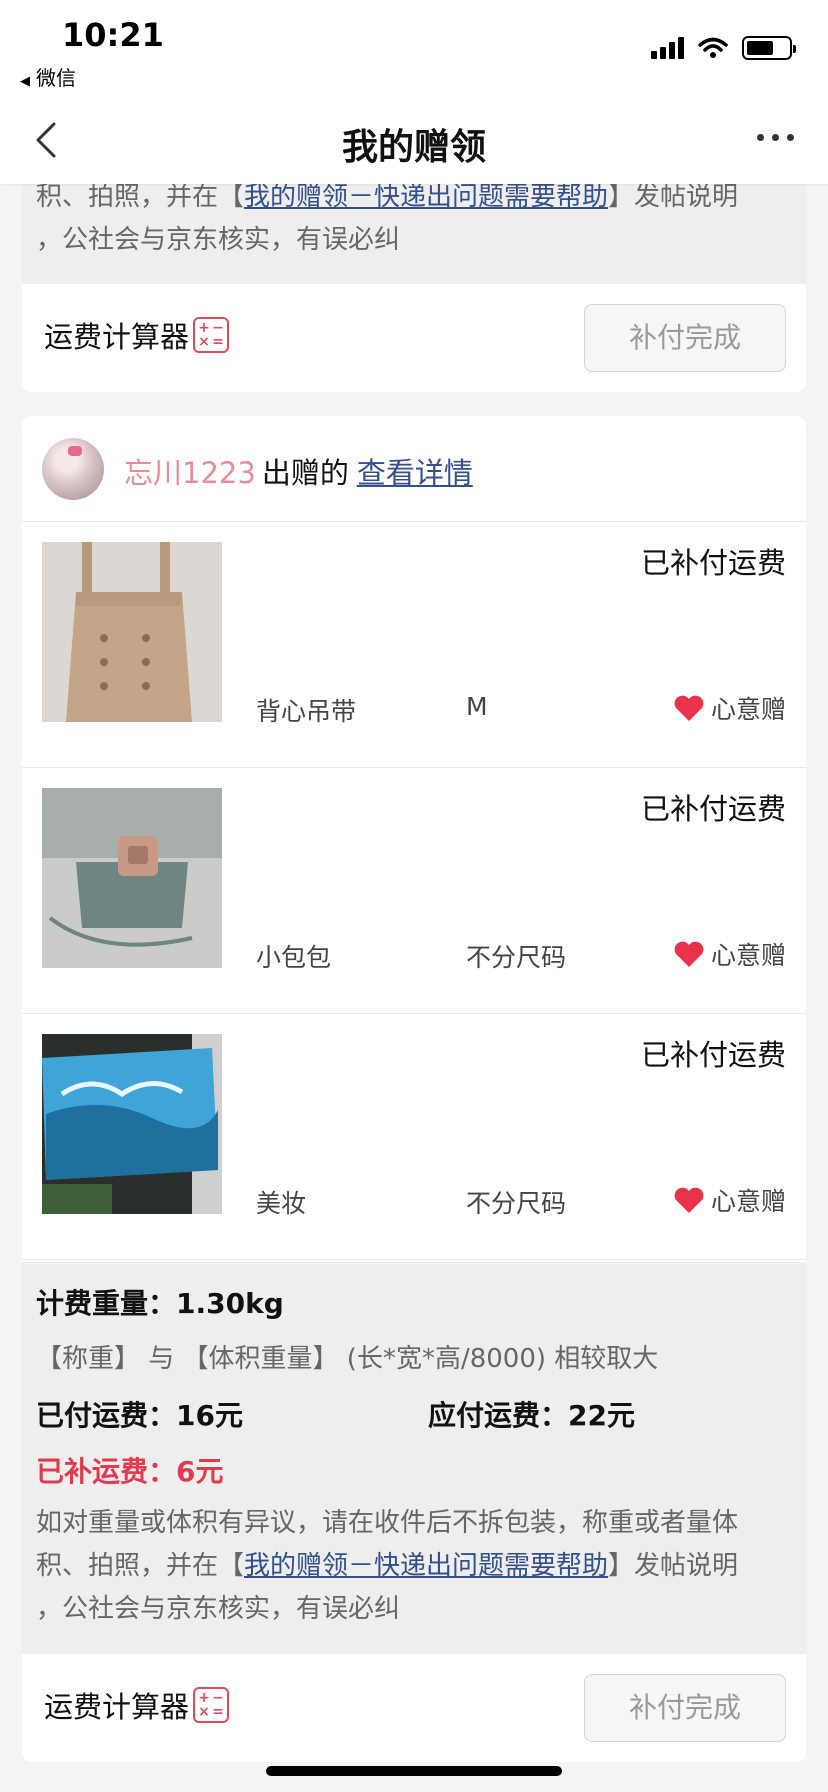 Image resolution: width=828 pixels, height=1792 pixels. Describe the element at coordinates (414, 1137) in the screenshot. I see `list-item: 已补付运费 美妆 不分尺码 心意赠` at that location.